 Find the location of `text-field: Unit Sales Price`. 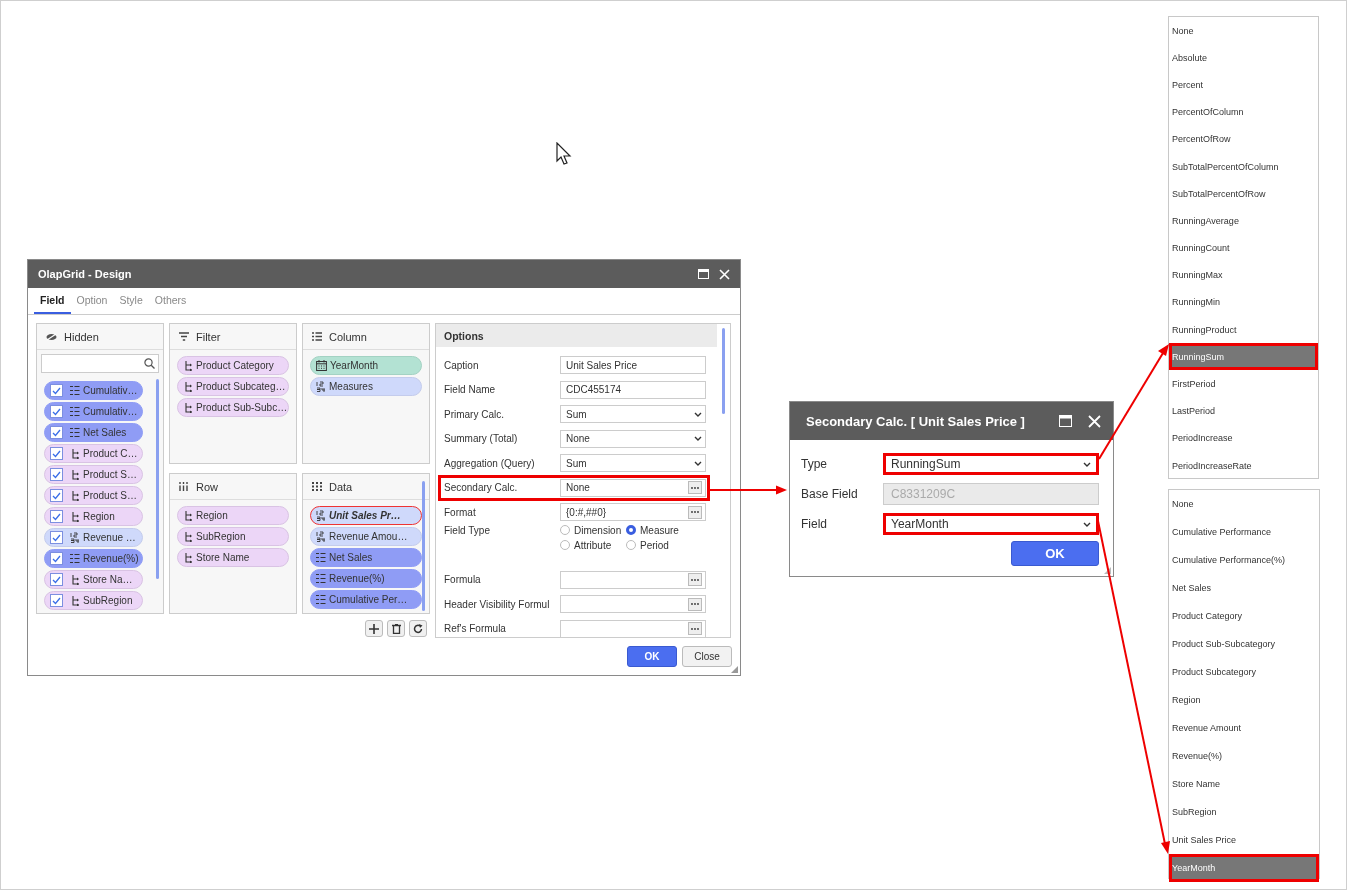

text-field: Unit Sales Price is located at coordinates (633, 365).